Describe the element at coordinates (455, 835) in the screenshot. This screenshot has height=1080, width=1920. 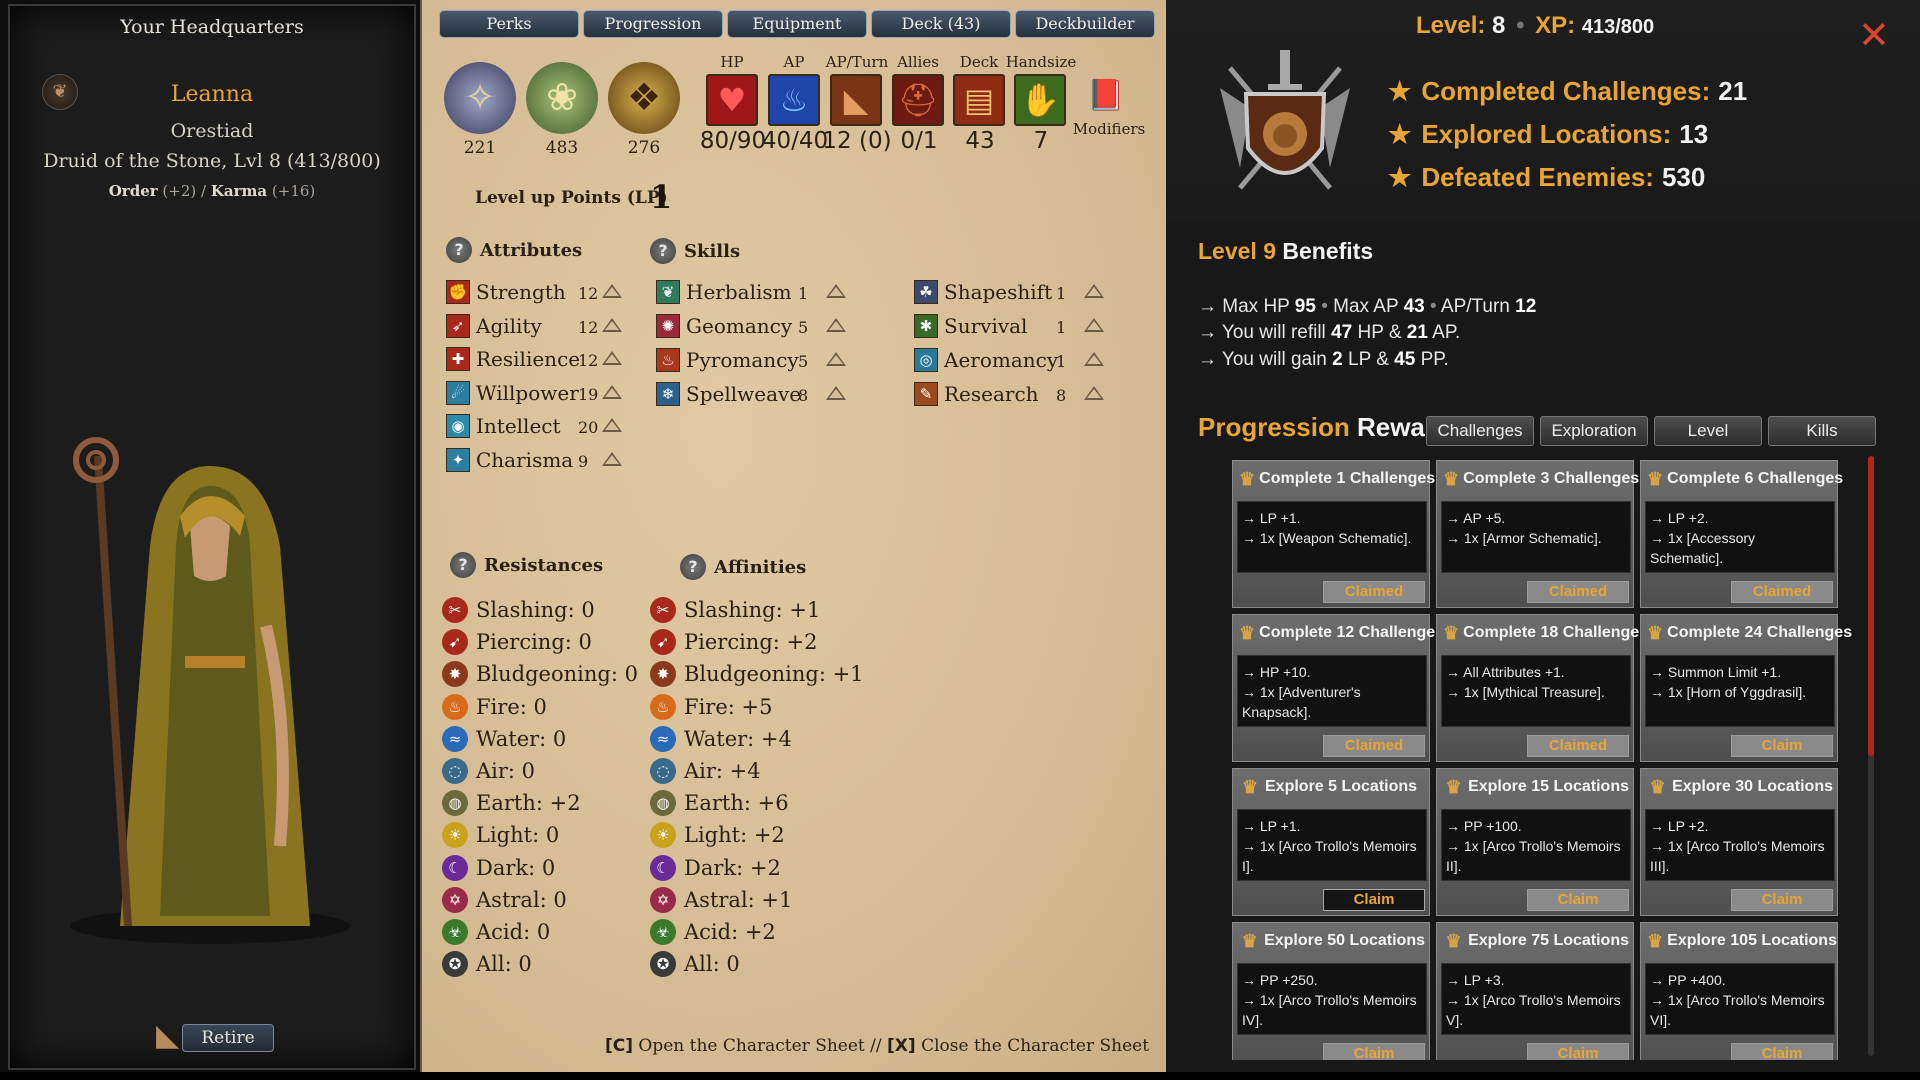
I see `light-icon: ☀` at that location.